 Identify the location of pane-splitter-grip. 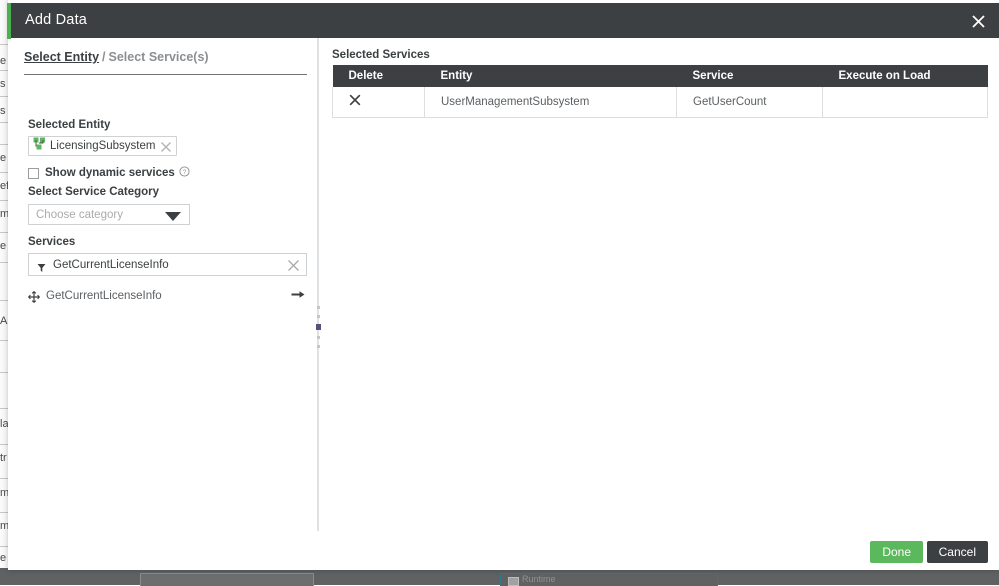
(318, 327).